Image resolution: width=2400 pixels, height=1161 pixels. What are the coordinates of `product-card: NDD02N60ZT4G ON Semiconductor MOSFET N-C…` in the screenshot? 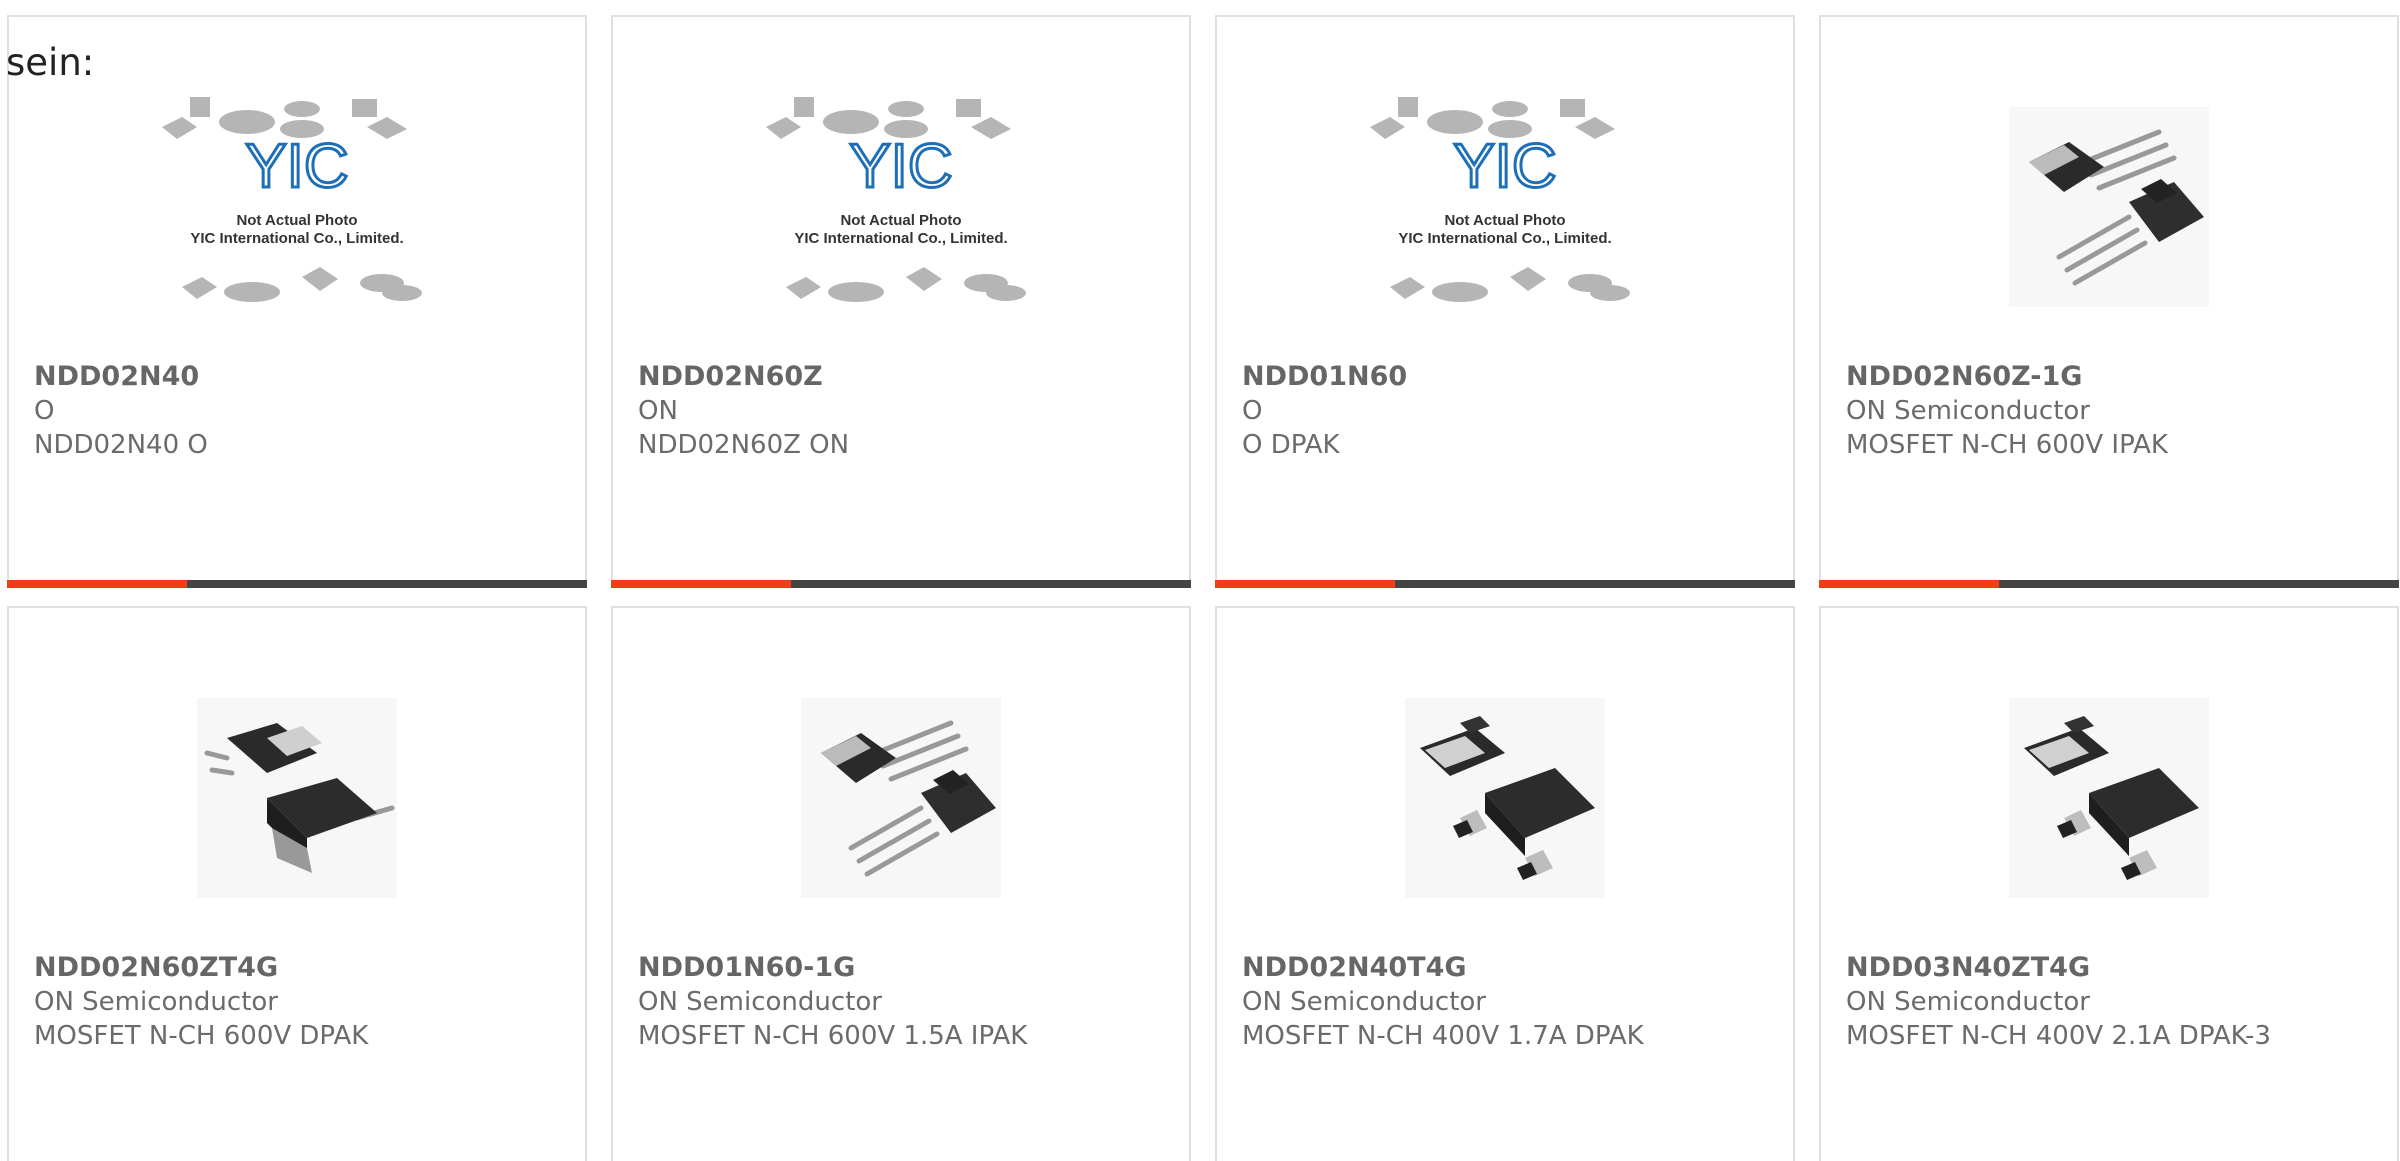 It's located at (297, 883).